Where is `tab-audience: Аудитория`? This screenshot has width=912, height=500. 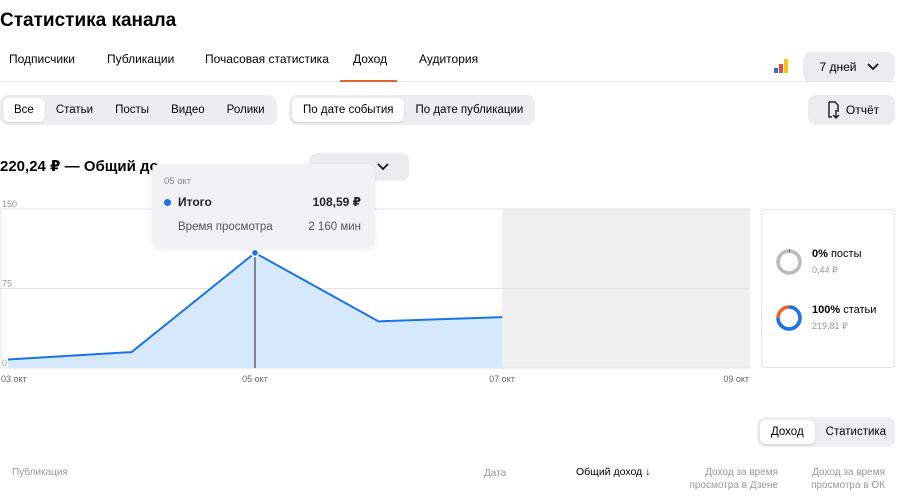
tab-audience: Аудитория is located at coordinates (448, 59).